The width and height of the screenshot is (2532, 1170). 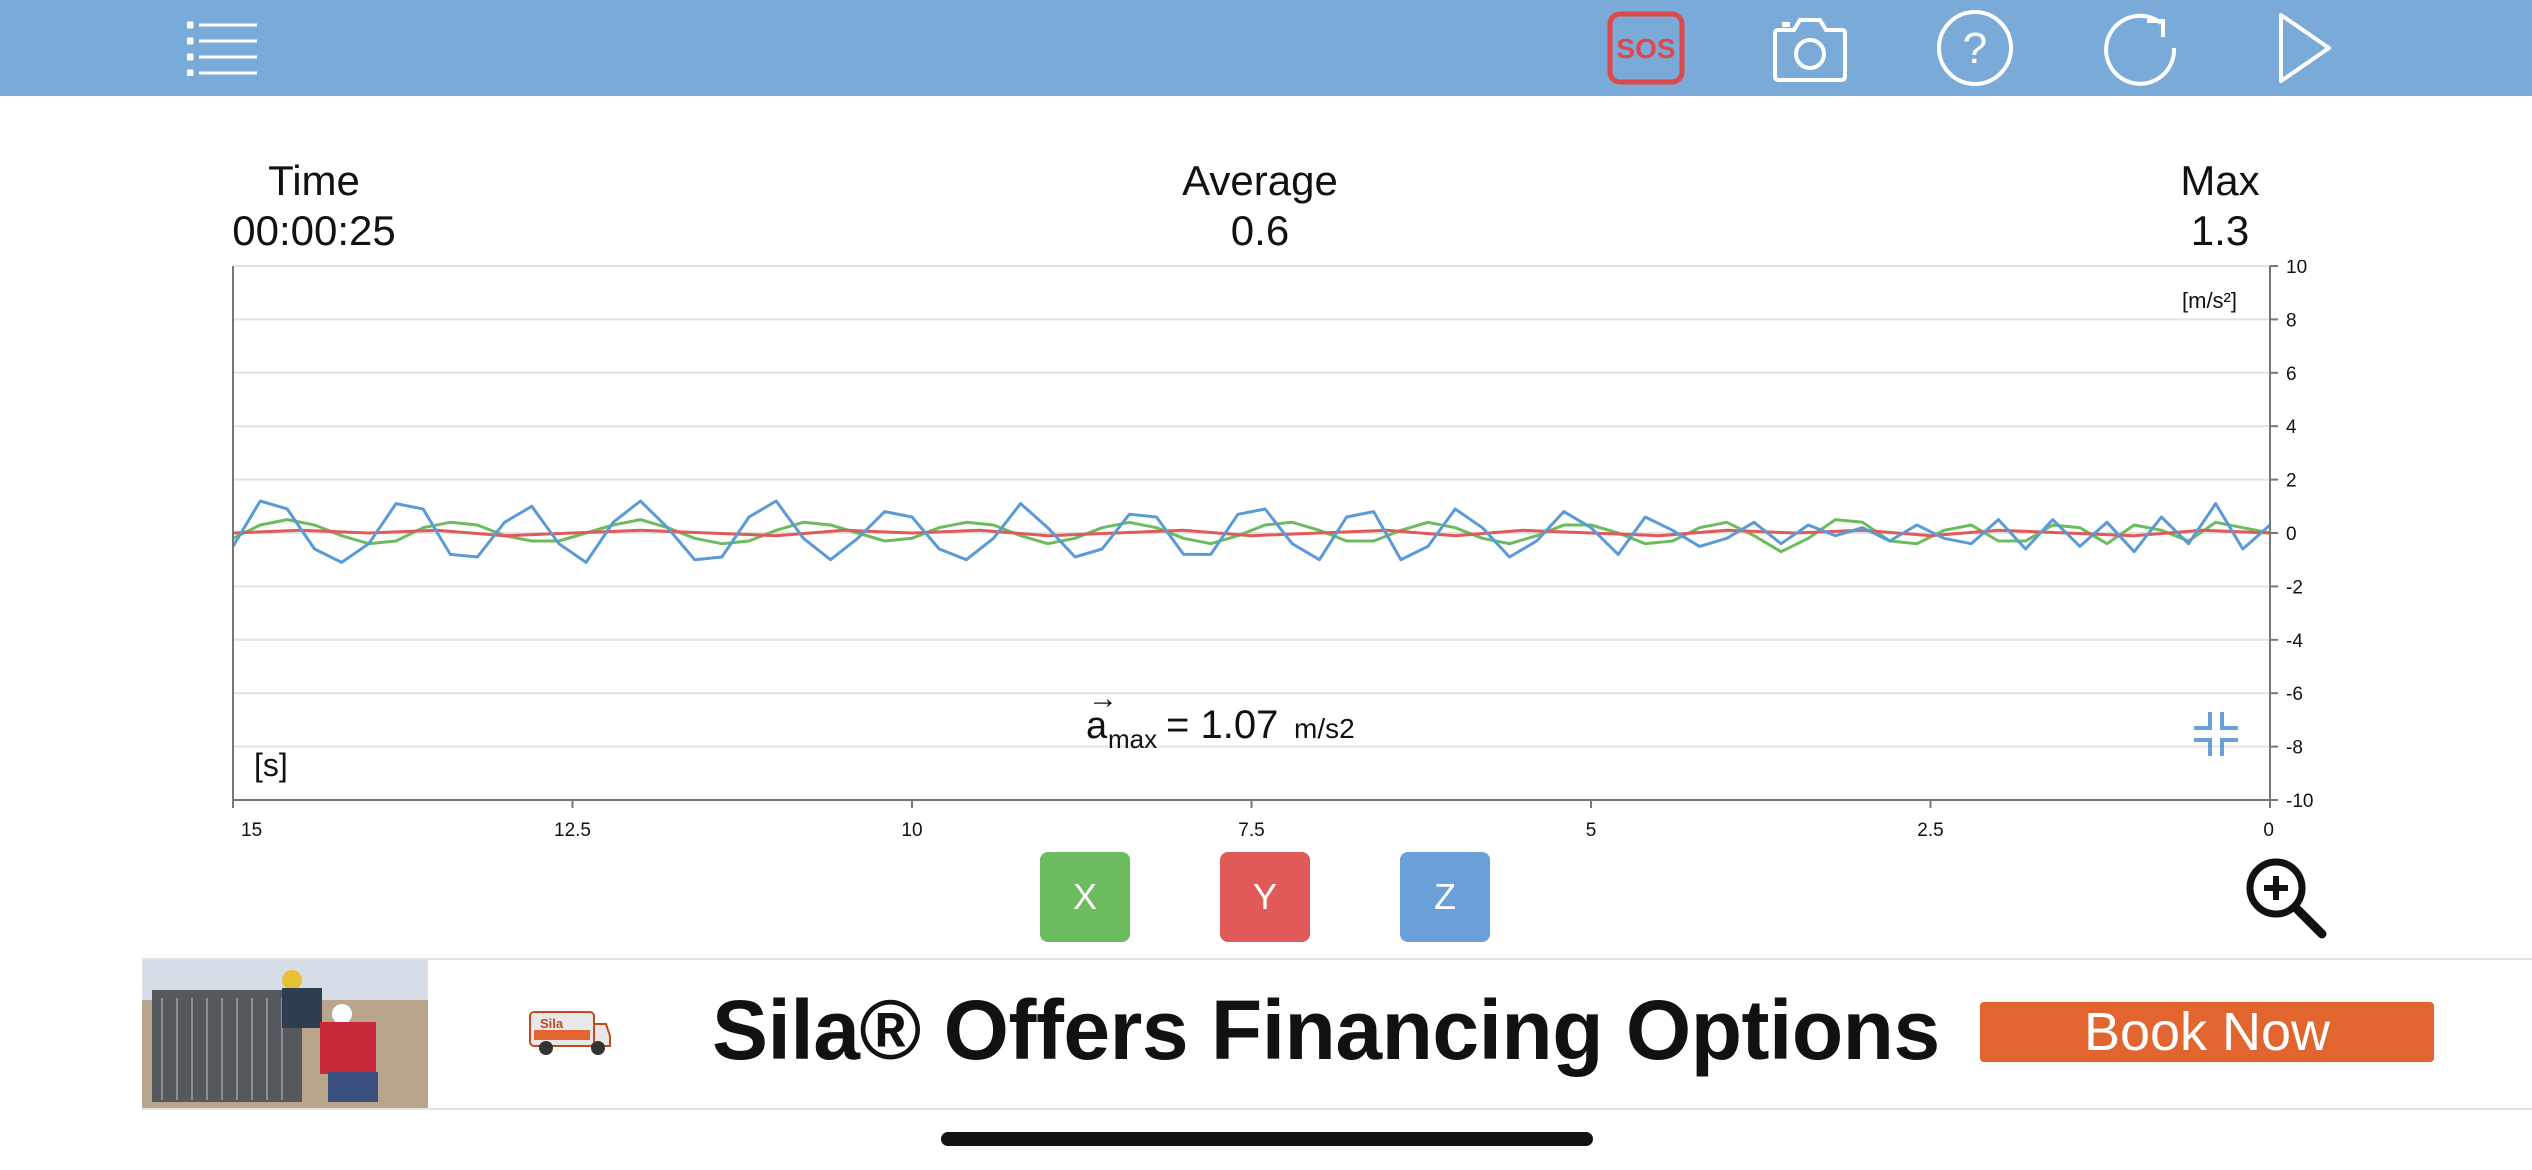 I want to click on x-tick-label: 5, so click(x=1591, y=830).